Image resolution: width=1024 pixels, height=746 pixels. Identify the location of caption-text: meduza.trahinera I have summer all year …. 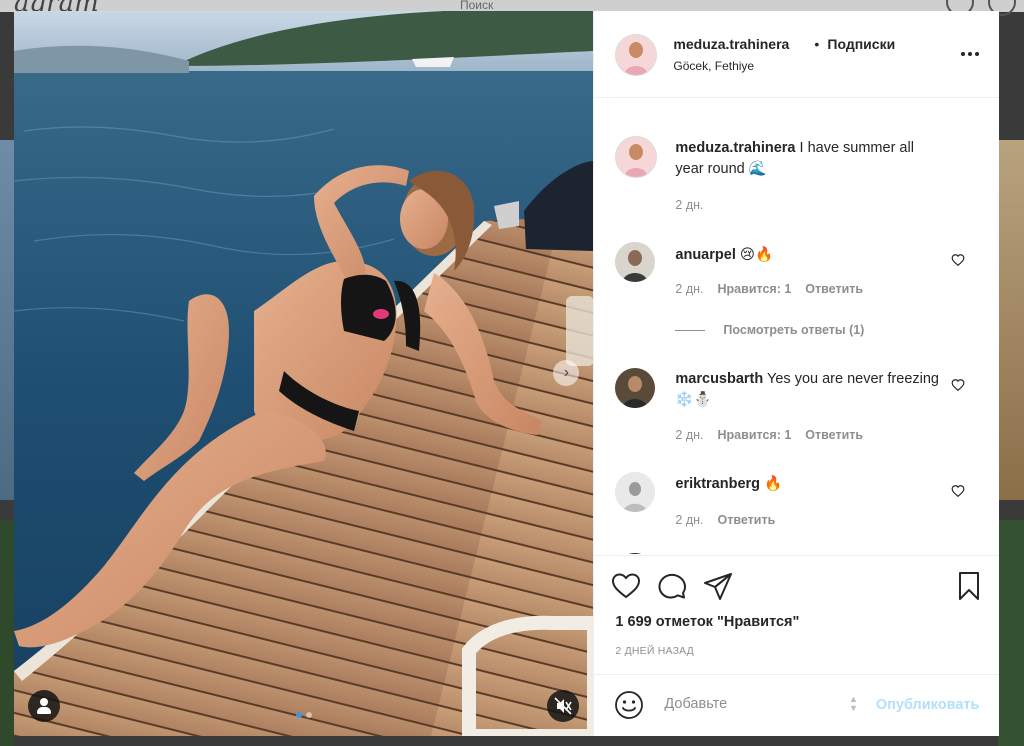
(807, 159).